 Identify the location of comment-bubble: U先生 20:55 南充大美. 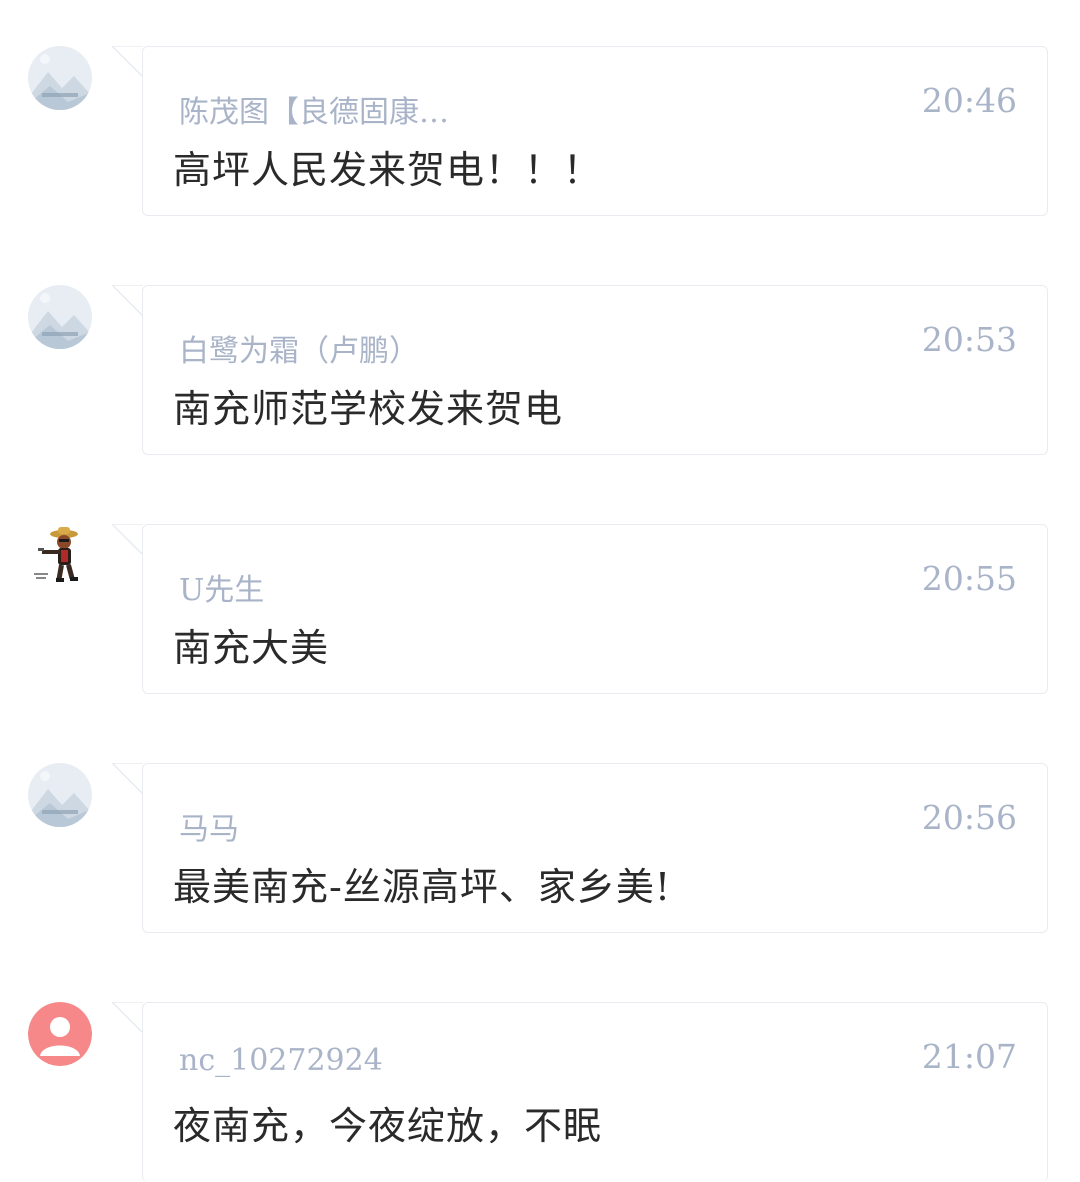
(595, 609).